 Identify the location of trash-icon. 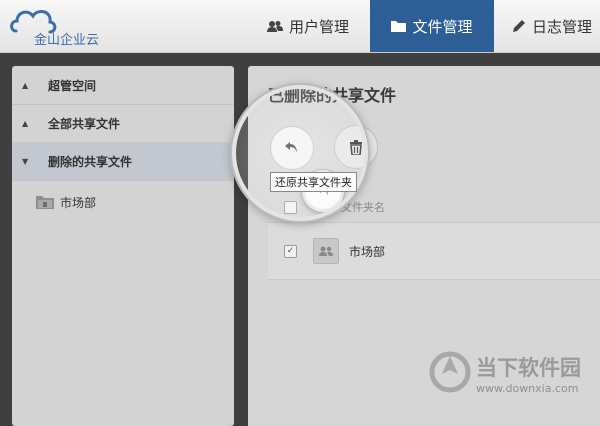
(356, 147).